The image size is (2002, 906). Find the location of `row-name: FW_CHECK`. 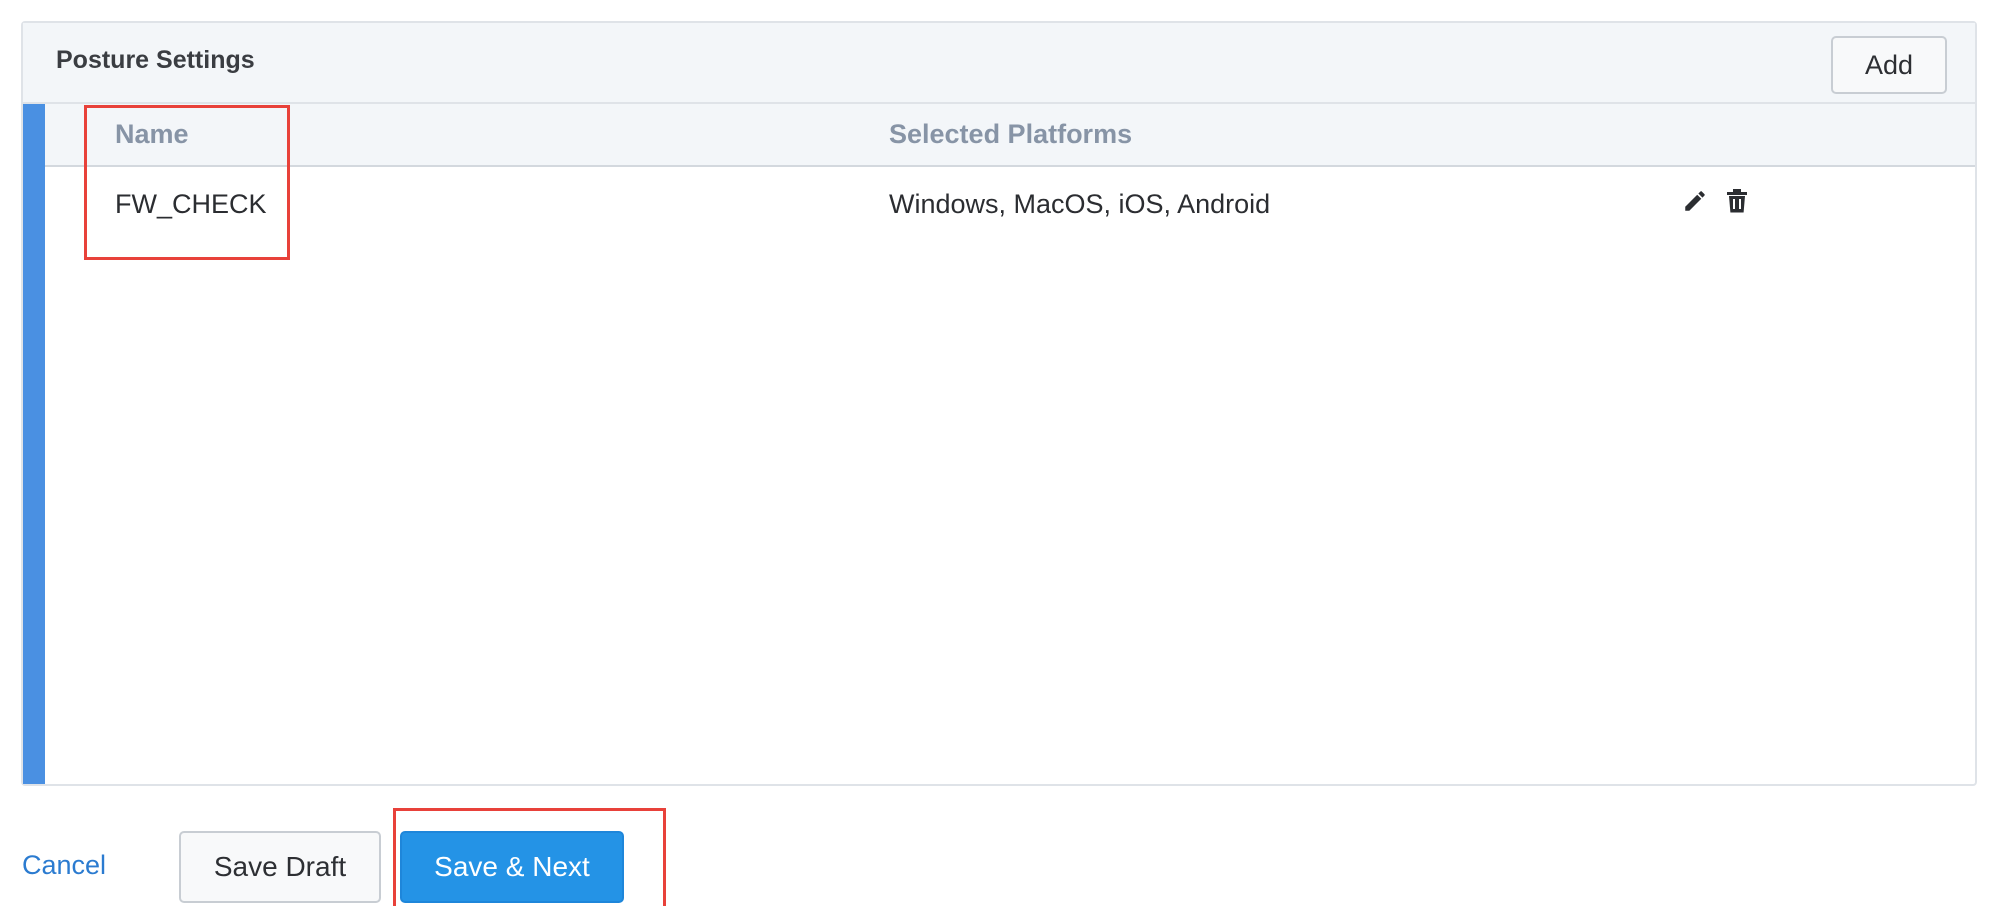

row-name: FW_CHECK is located at coordinates (191, 204).